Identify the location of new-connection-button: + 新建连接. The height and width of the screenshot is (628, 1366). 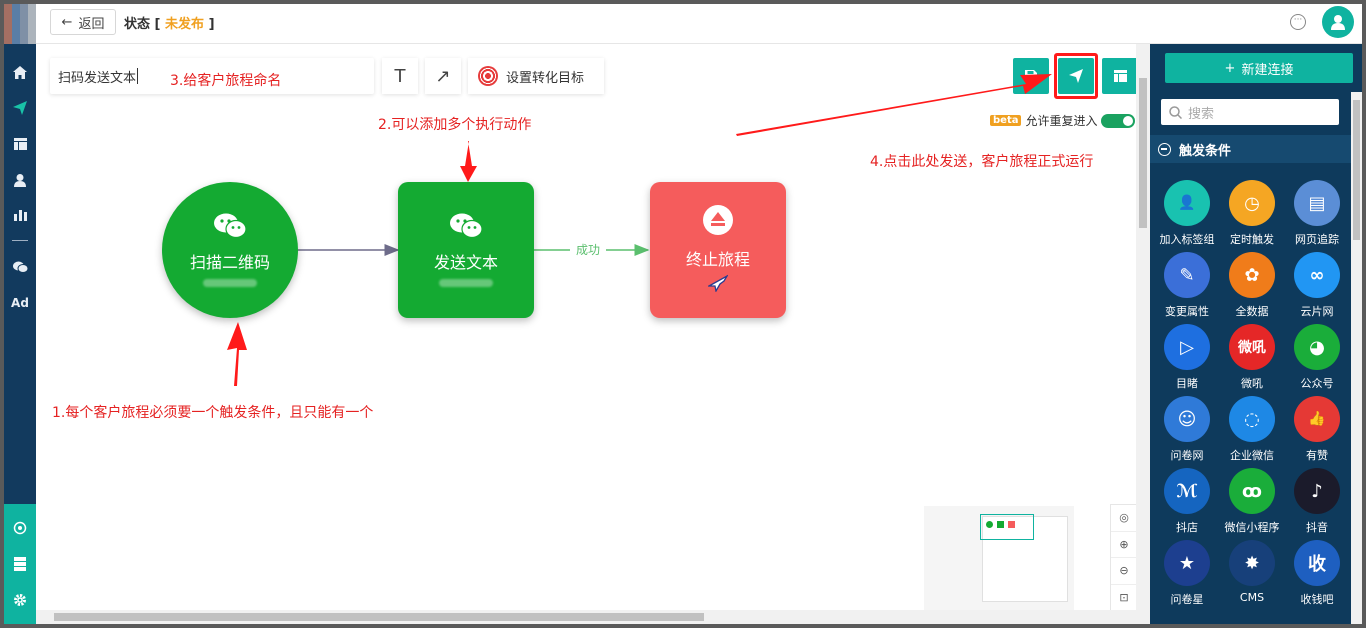
(1259, 68).